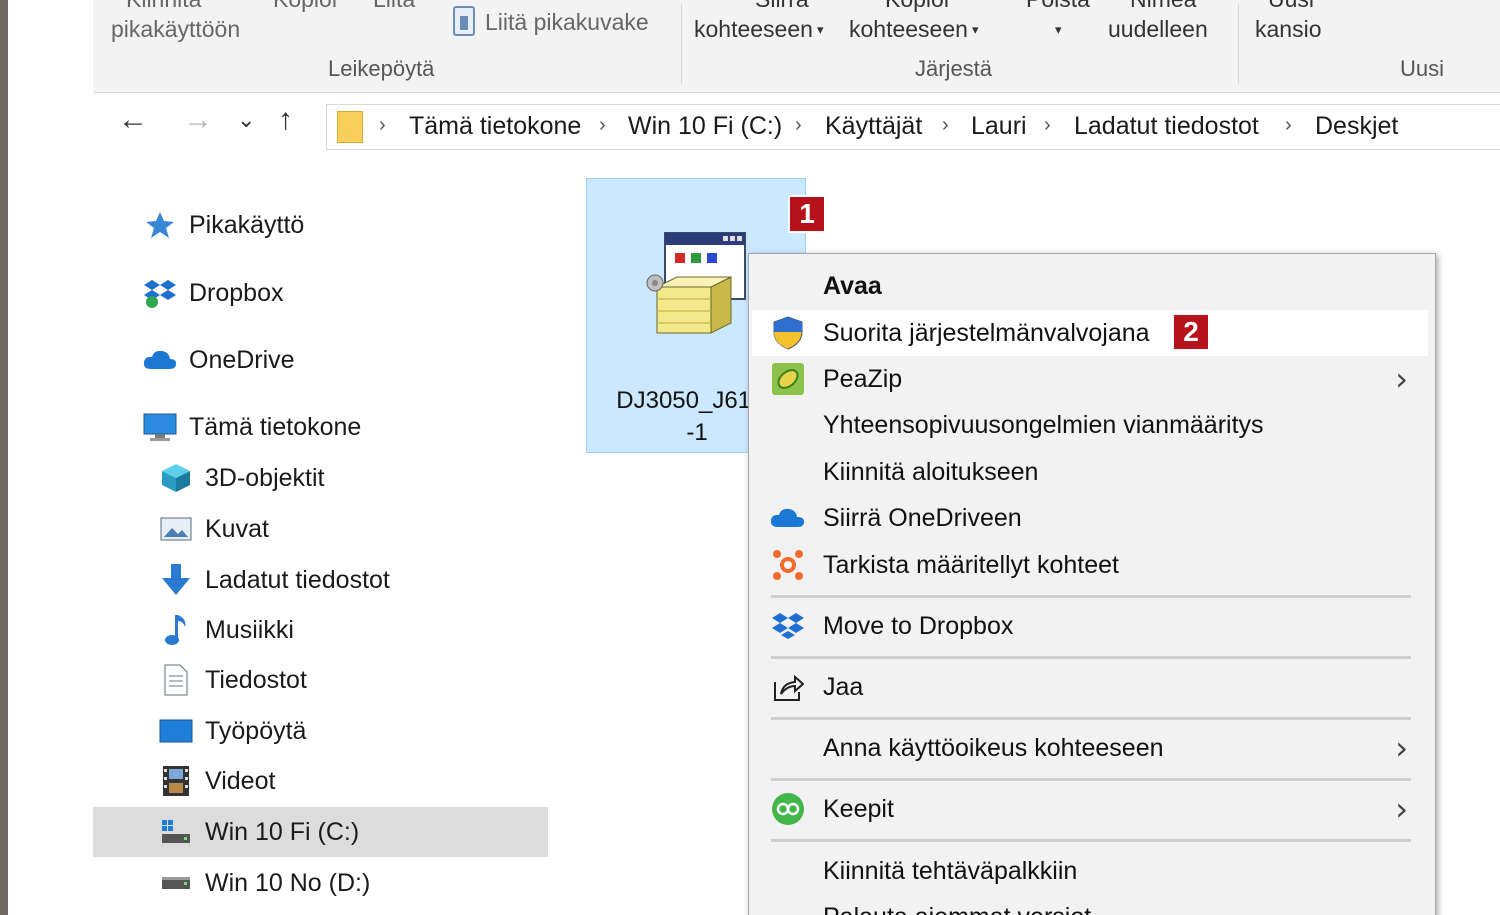 This screenshot has width=1500, height=915. I want to click on up-button: ↑, so click(285, 120).